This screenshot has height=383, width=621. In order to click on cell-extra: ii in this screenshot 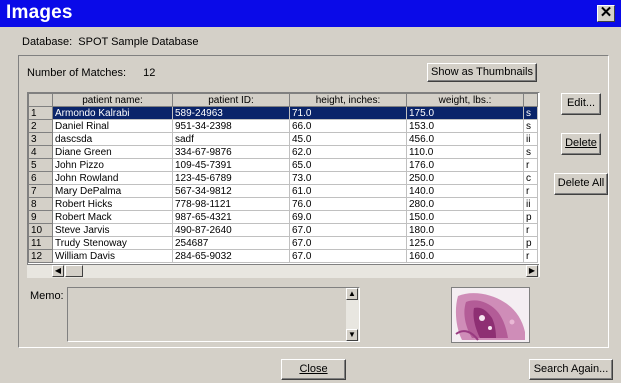, I will do `click(530, 139)`.